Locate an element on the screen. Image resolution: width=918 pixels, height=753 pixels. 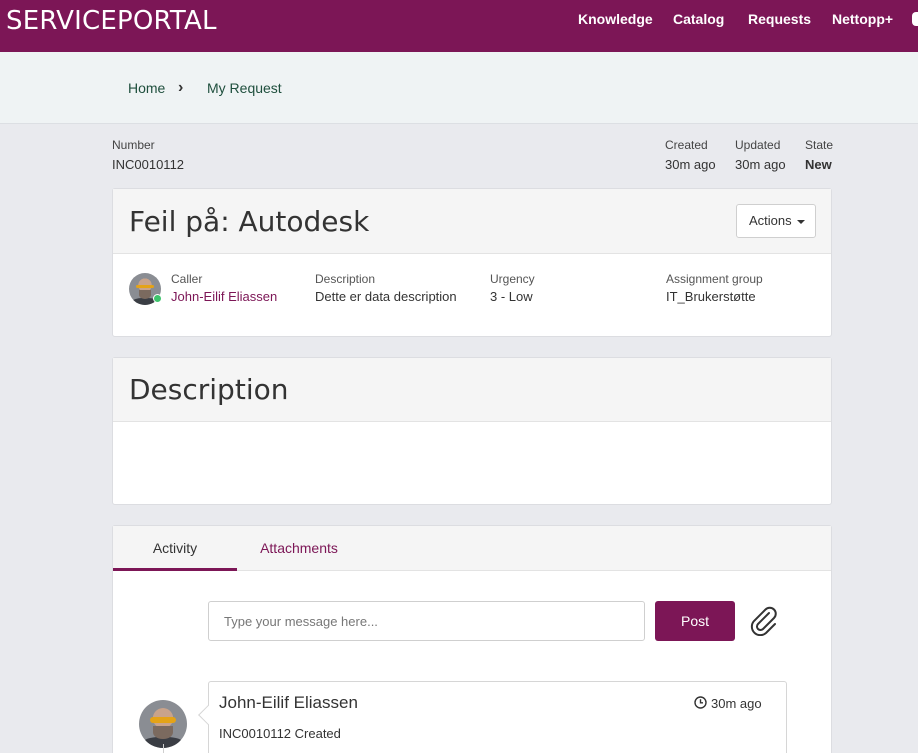
ticket-title: Feil på: Autodesk is located at coordinates (249, 221).